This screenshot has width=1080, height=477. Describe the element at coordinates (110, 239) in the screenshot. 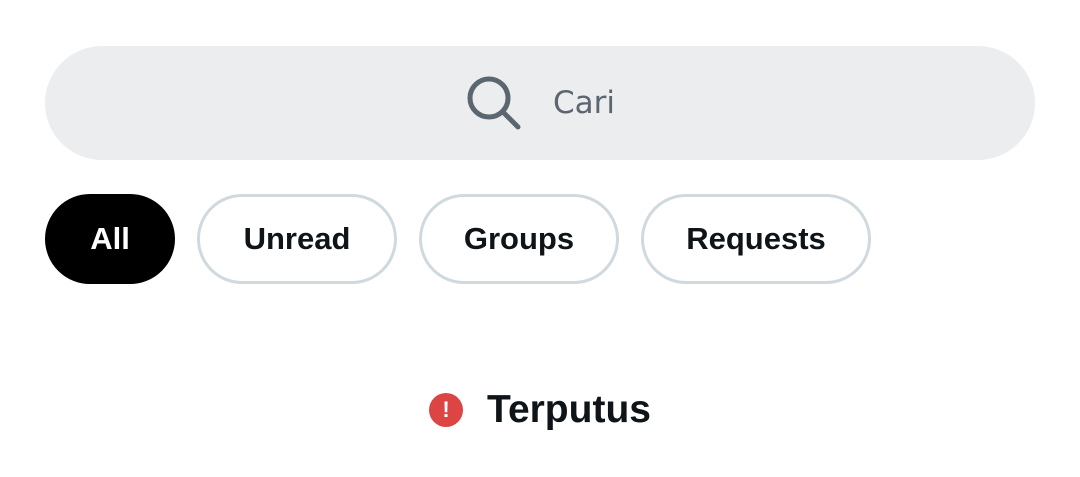

I see `tab-all: All` at that location.